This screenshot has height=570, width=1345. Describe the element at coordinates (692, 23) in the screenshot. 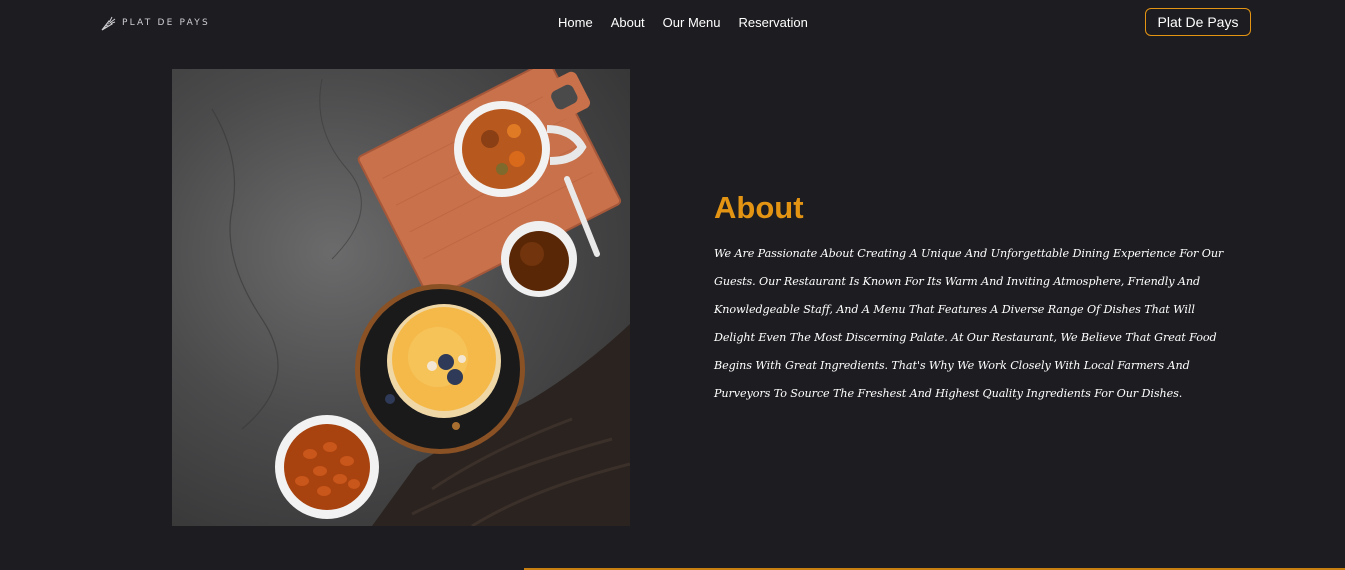

I see `nav-link-our-menu: Our Menu` at that location.